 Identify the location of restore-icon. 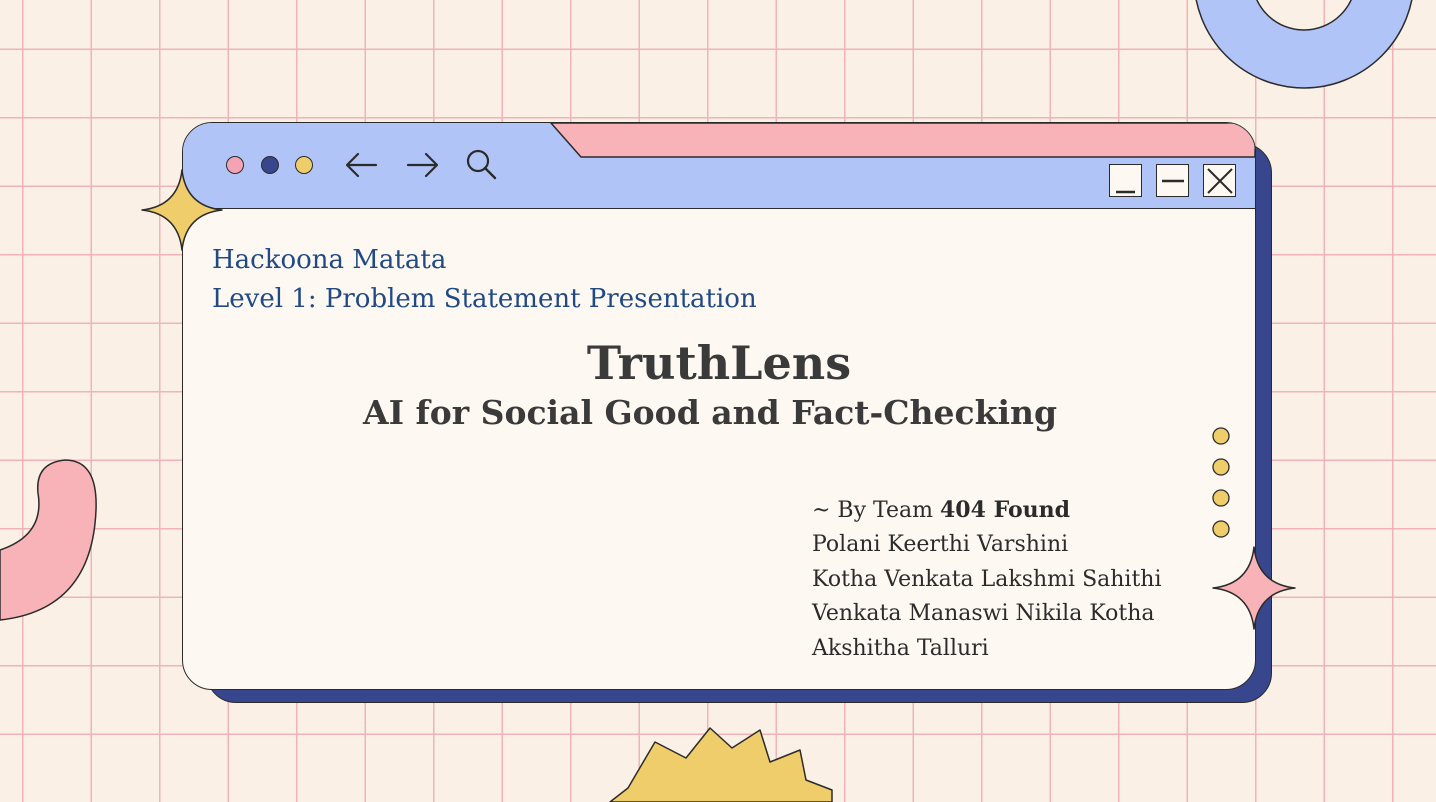
(1173, 181).